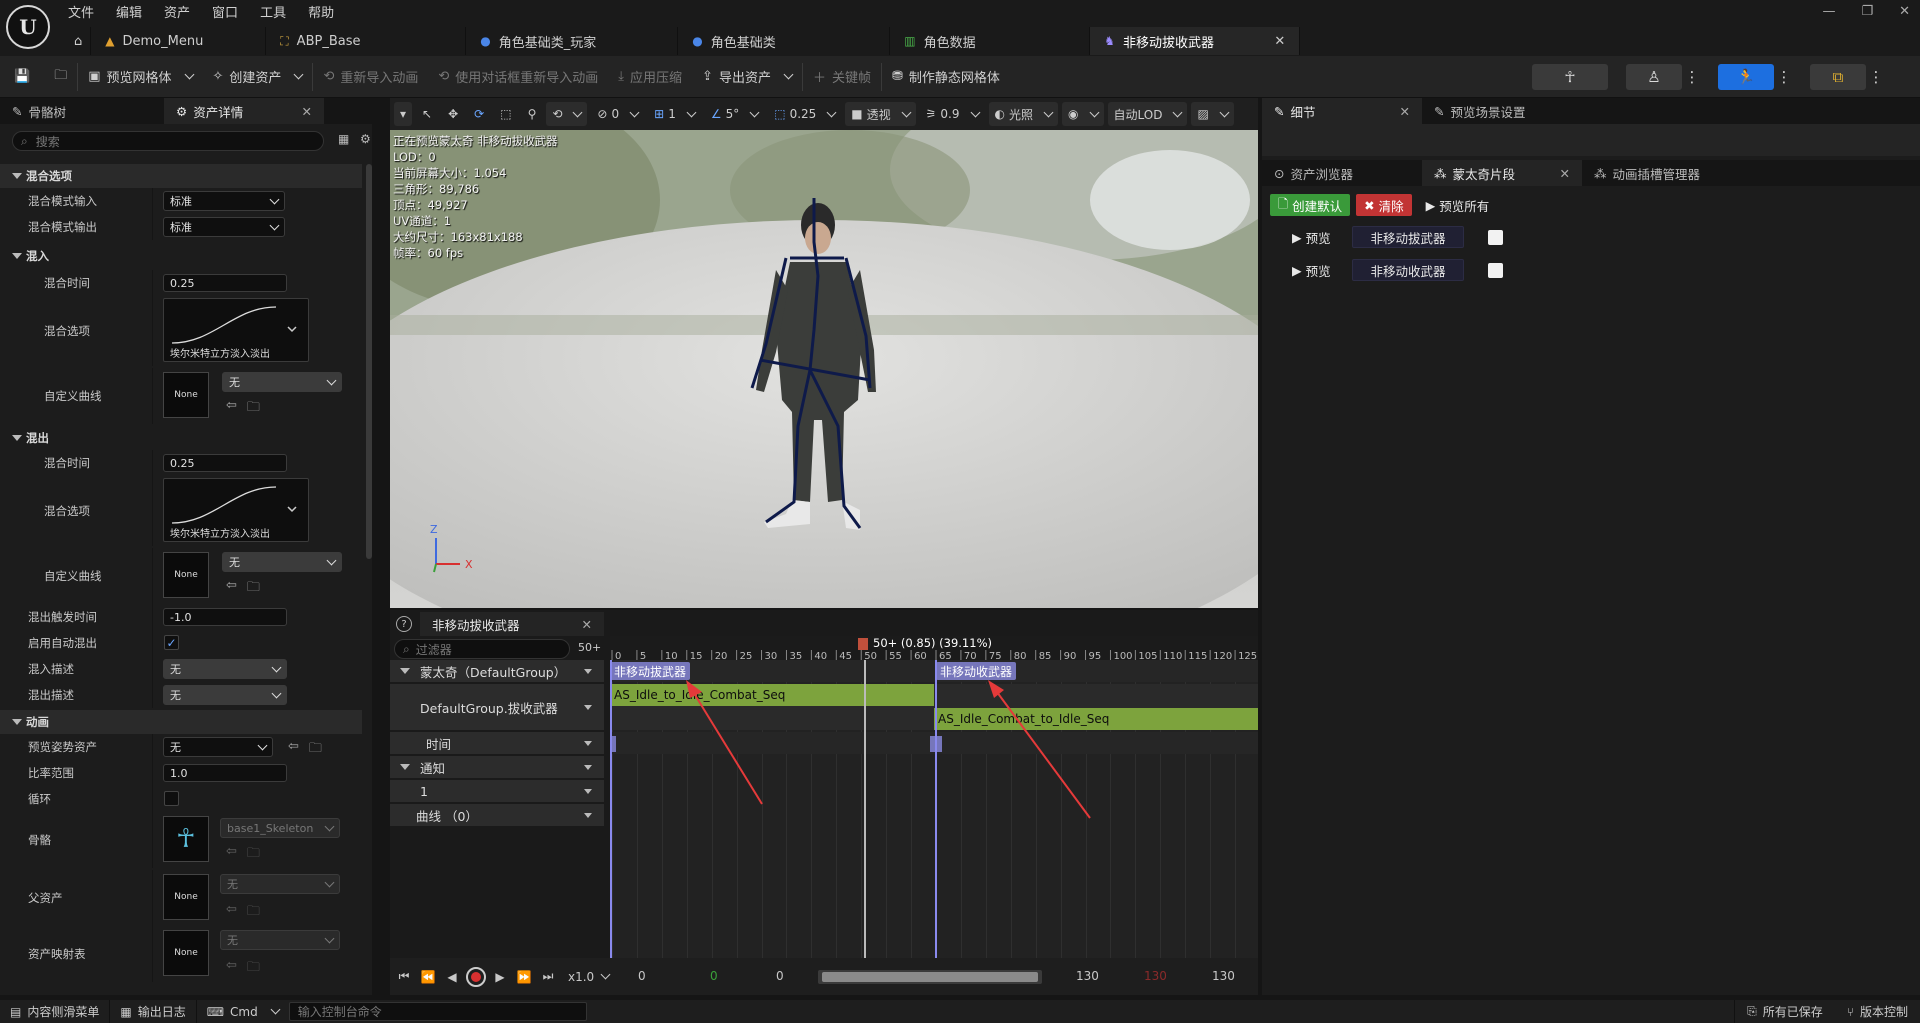 The width and height of the screenshot is (1920, 1023). I want to click on perspective-button: ■ 透视, so click(880, 114).